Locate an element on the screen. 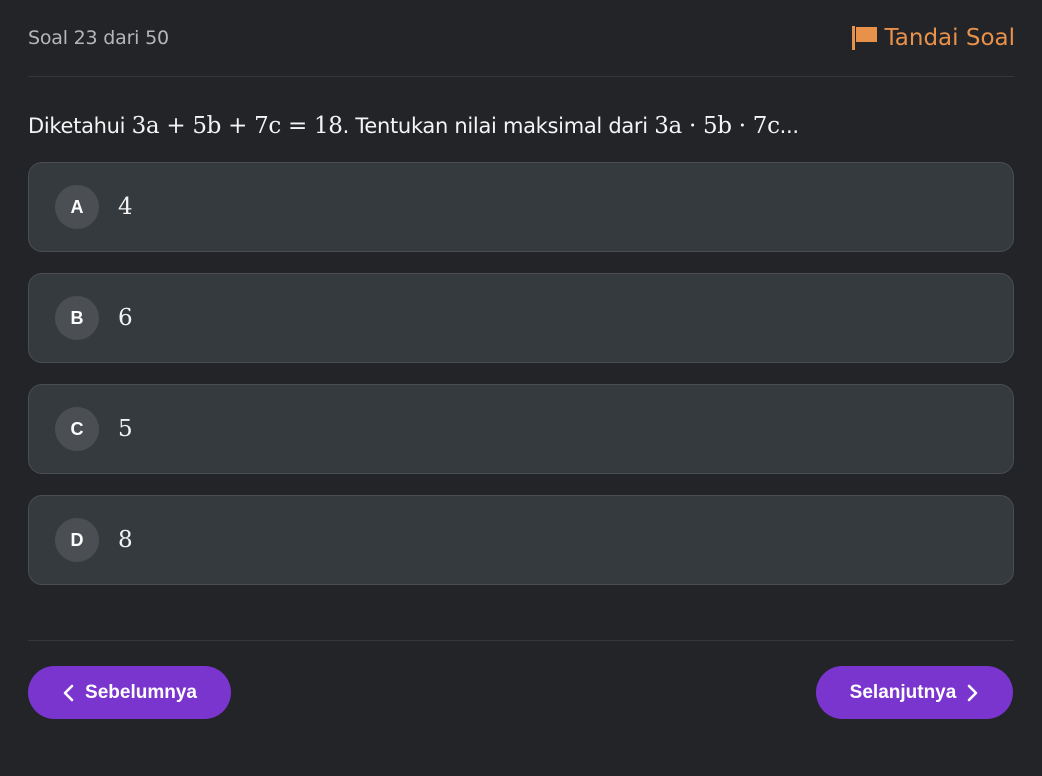 This screenshot has width=1042, height=776. mark-question-label: Tandai Soal is located at coordinates (949, 38).